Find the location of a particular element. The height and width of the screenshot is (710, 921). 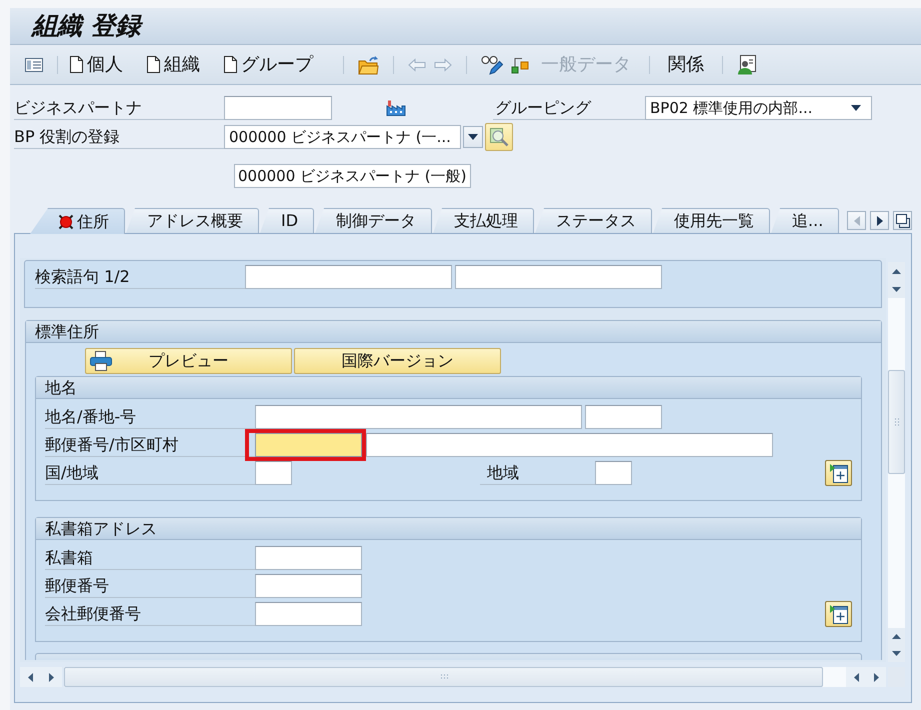

scrollbar-thumb is located at coordinates (896, 422).